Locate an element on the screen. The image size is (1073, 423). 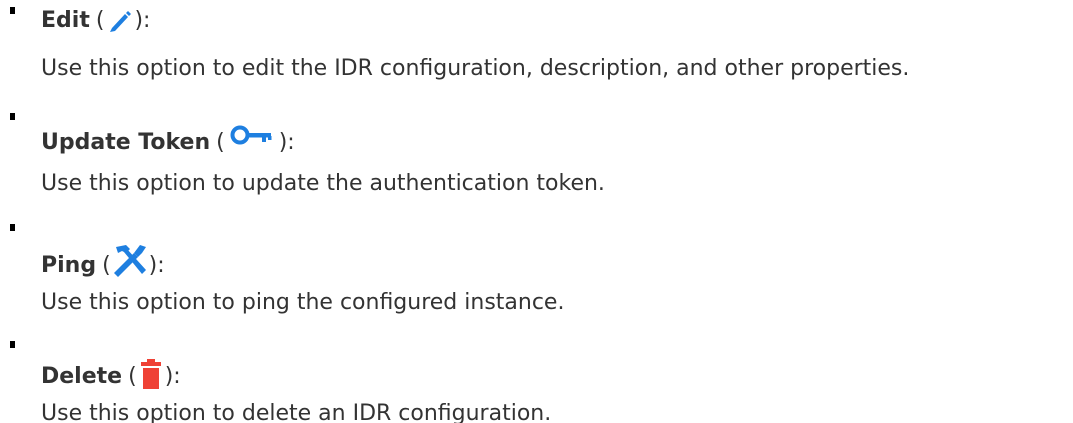
tools-icon is located at coordinates (130, 261).